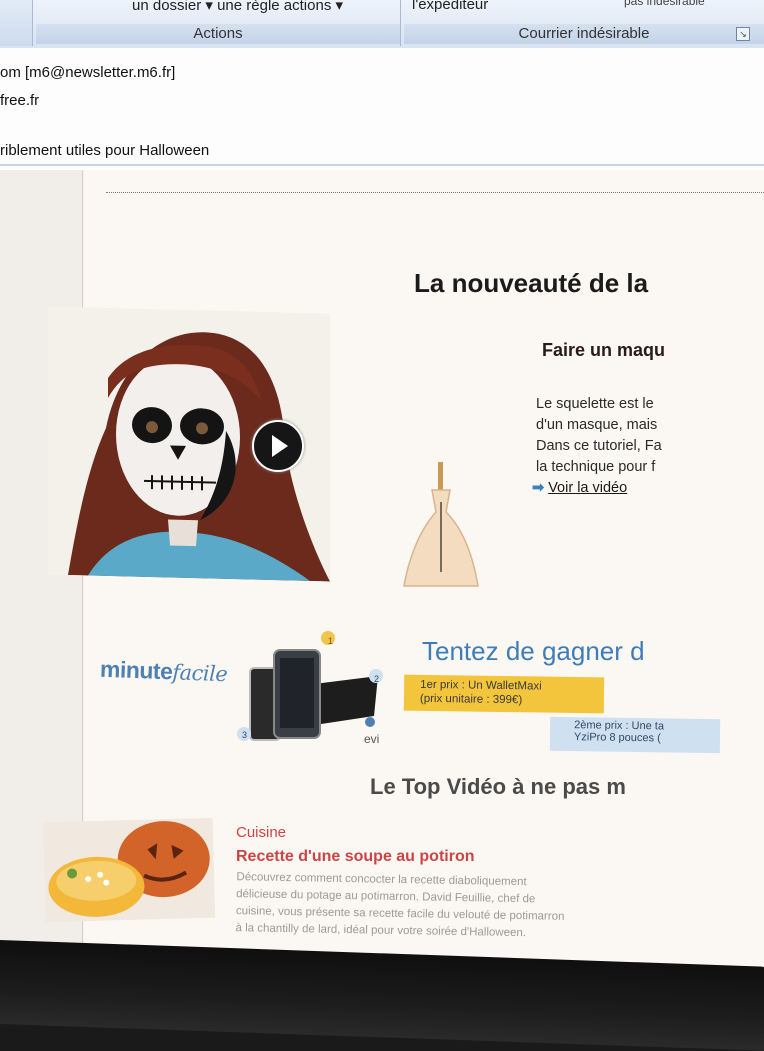 The width and height of the screenshot is (764, 1051). Describe the element at coordinates (377, 679) in the screenshot. I see `badge-2: 2` at that location.